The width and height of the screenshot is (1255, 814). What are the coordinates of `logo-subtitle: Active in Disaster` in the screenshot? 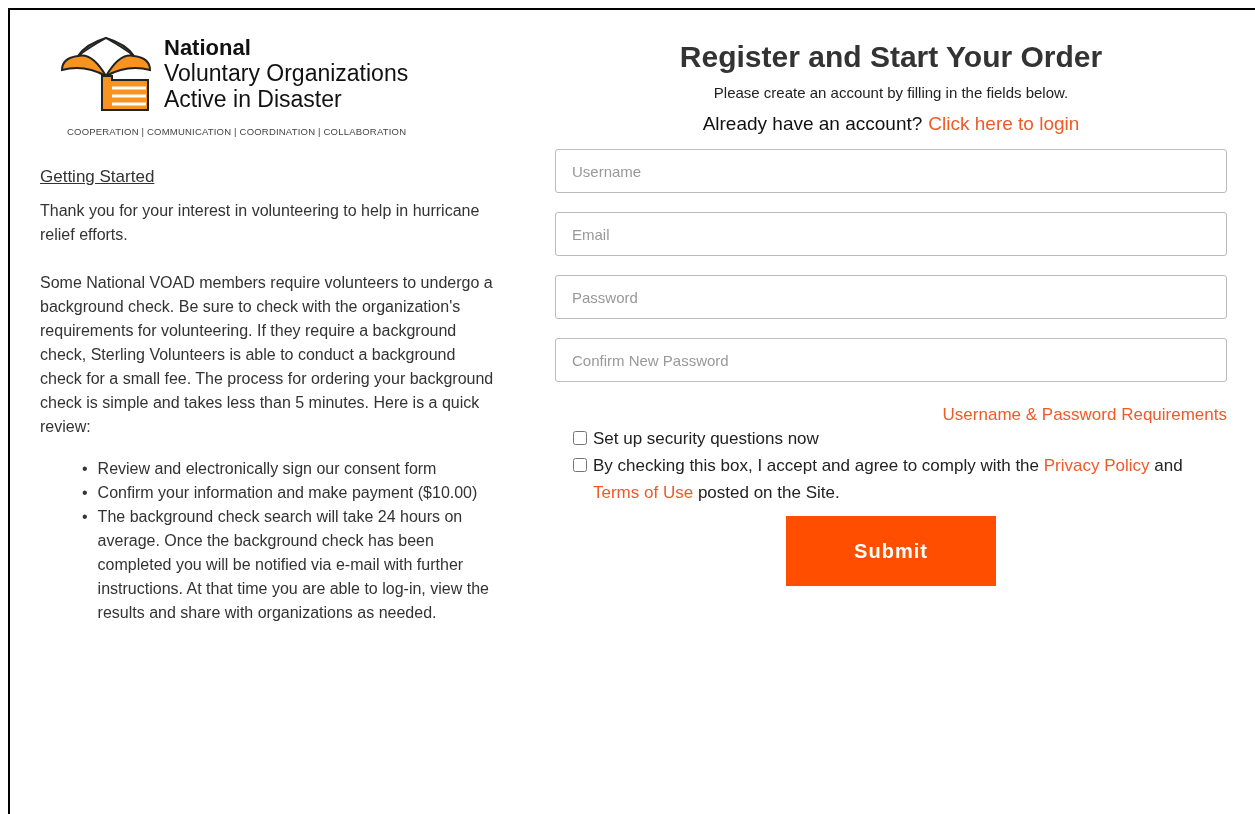 It's located at (253, 99).